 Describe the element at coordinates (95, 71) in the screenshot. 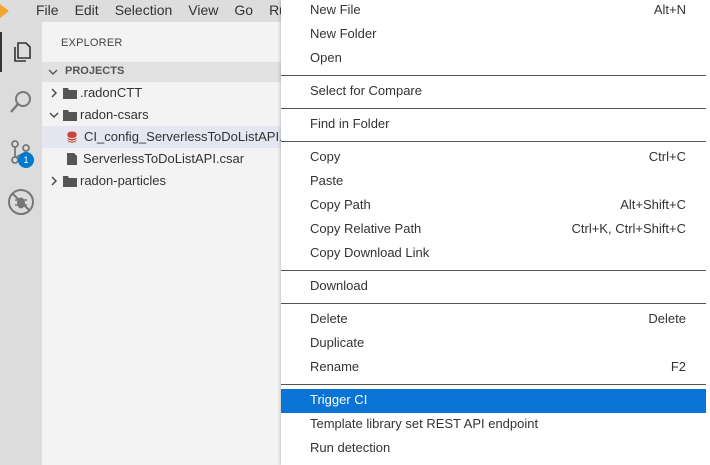

I see `projects-section-label: PROJECTS` at that location.